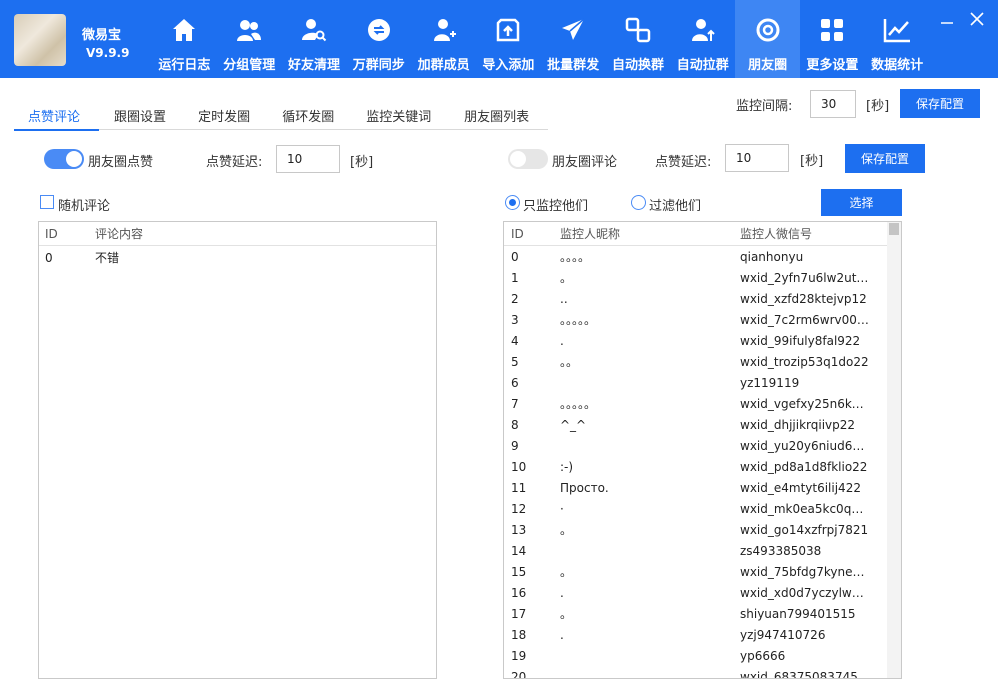 The width and height of the screenshot is (998, 700). Describe the element at coordinates (400, 119) in the screenshot. I see `tab-monitor-keywords: 监控关键词` at that location.